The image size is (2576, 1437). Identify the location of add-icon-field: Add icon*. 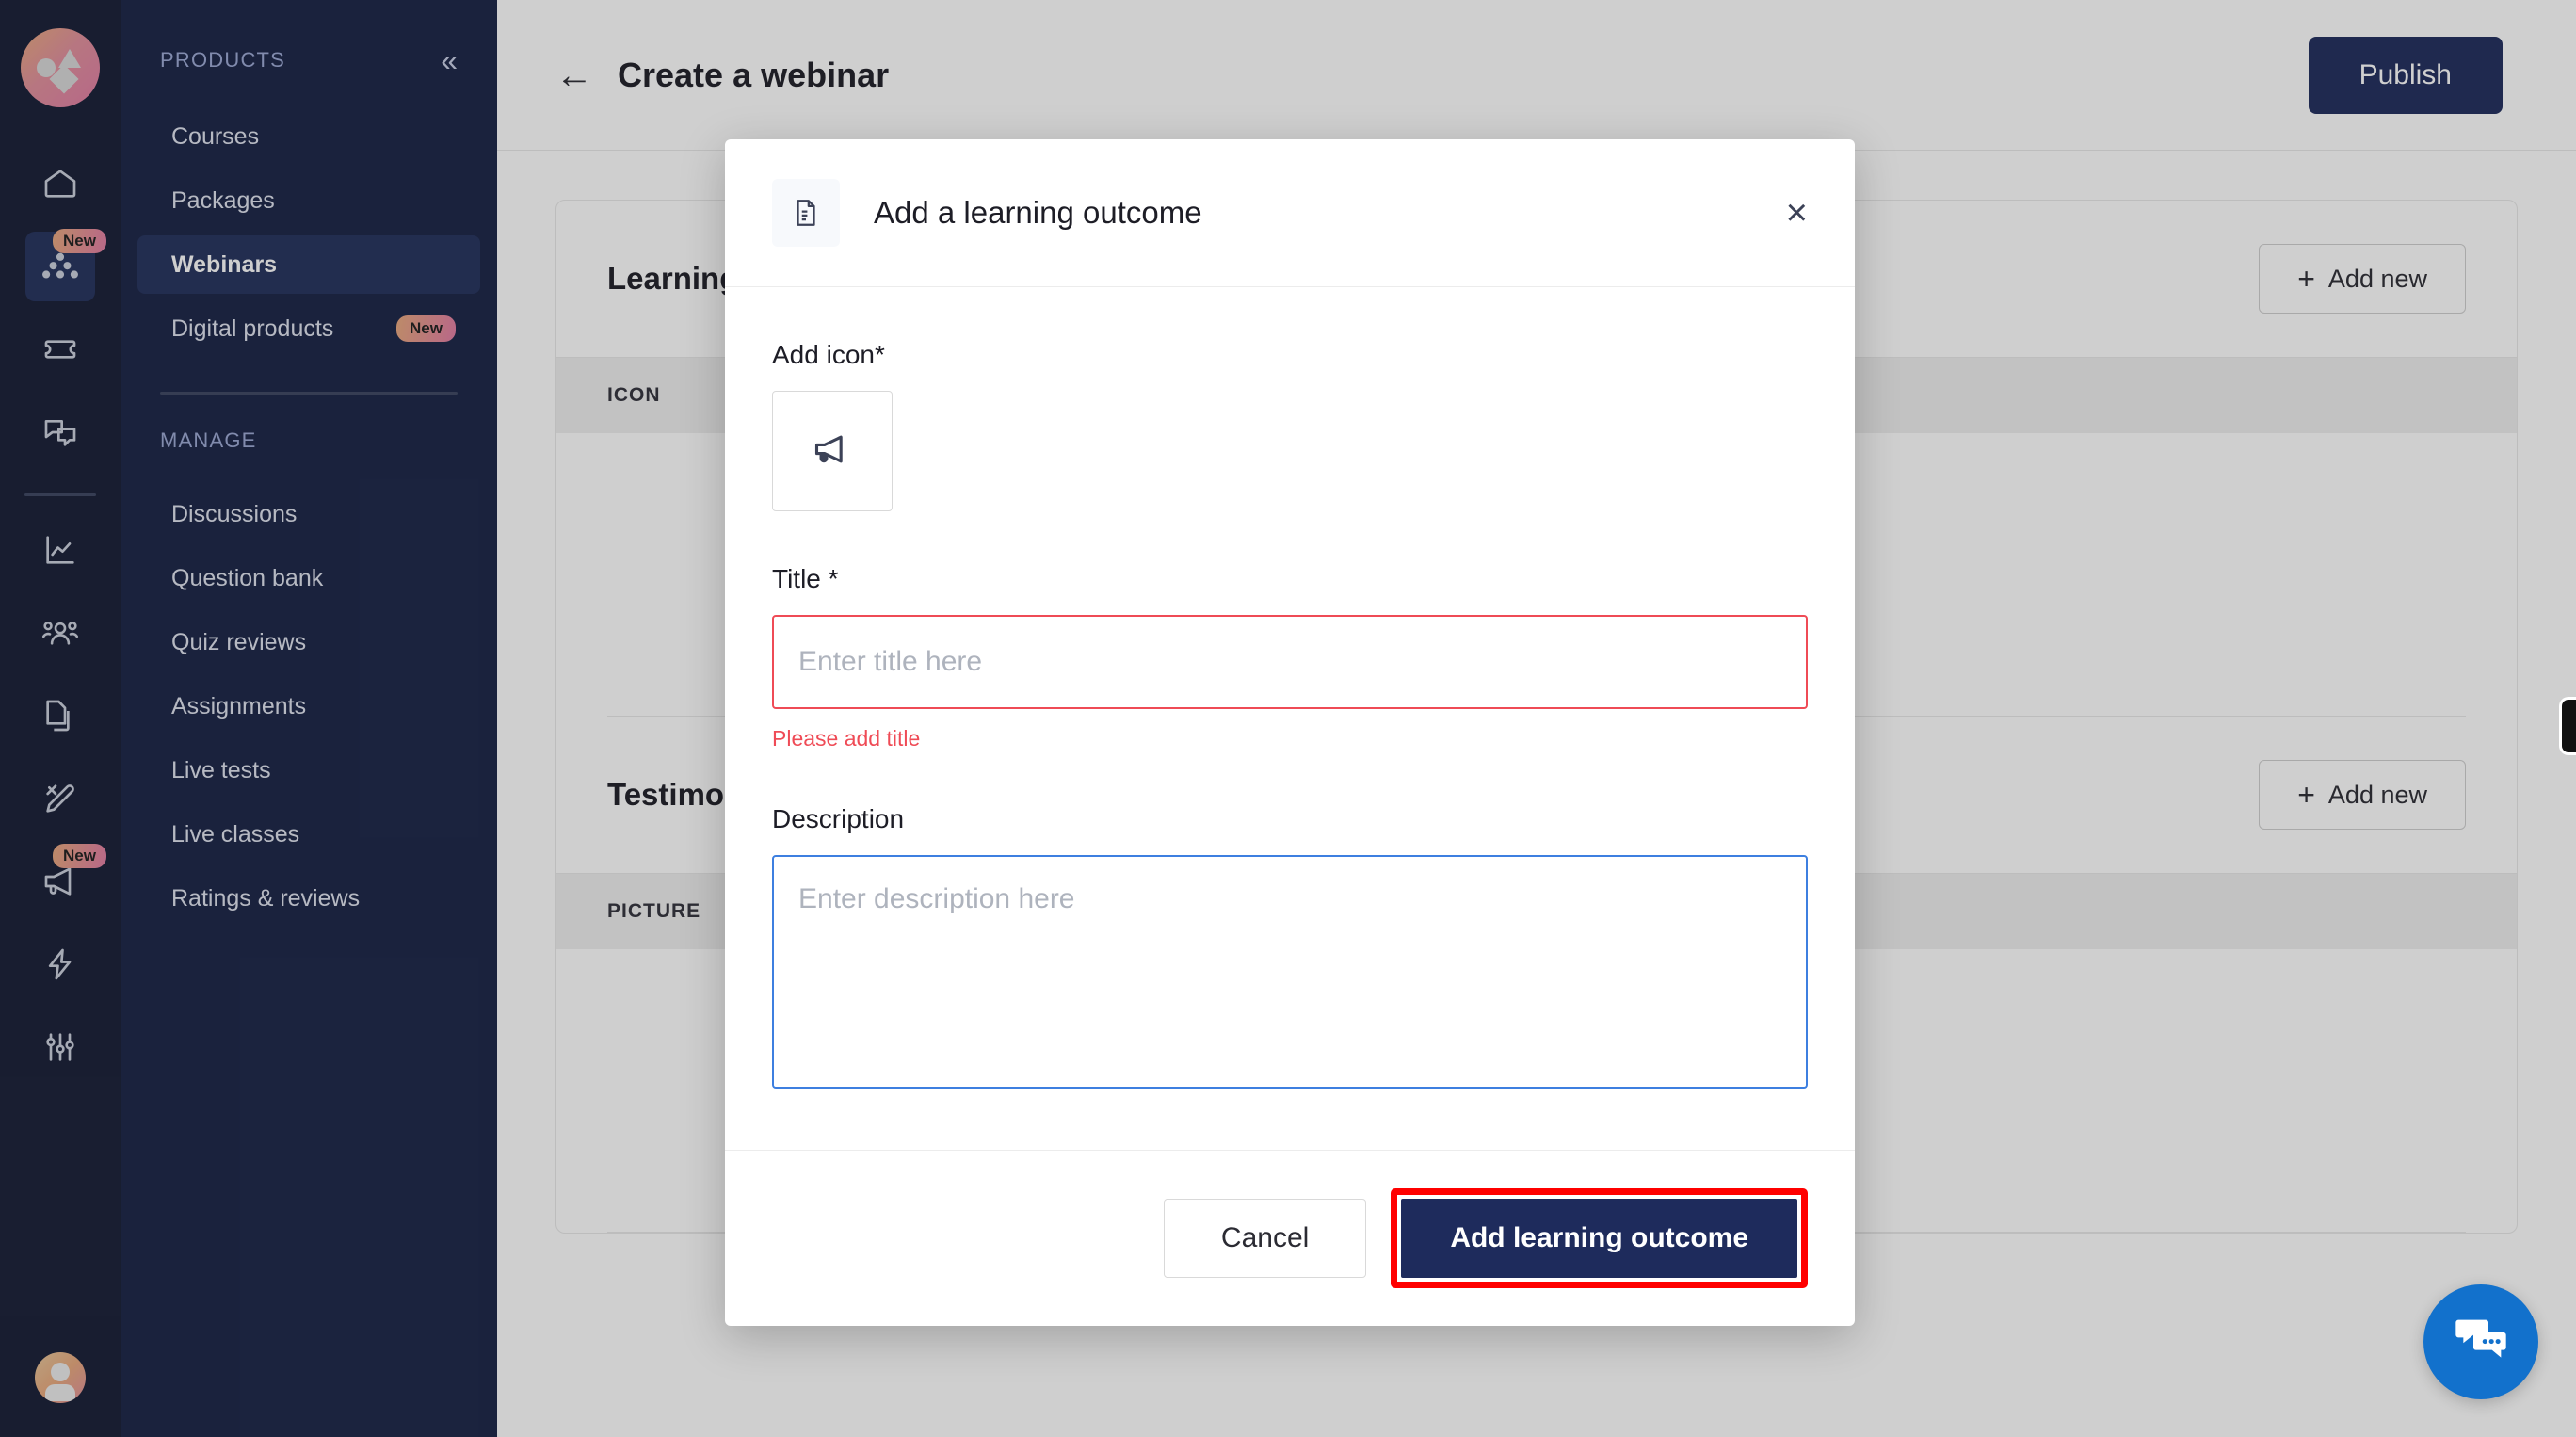
(1290, 426).